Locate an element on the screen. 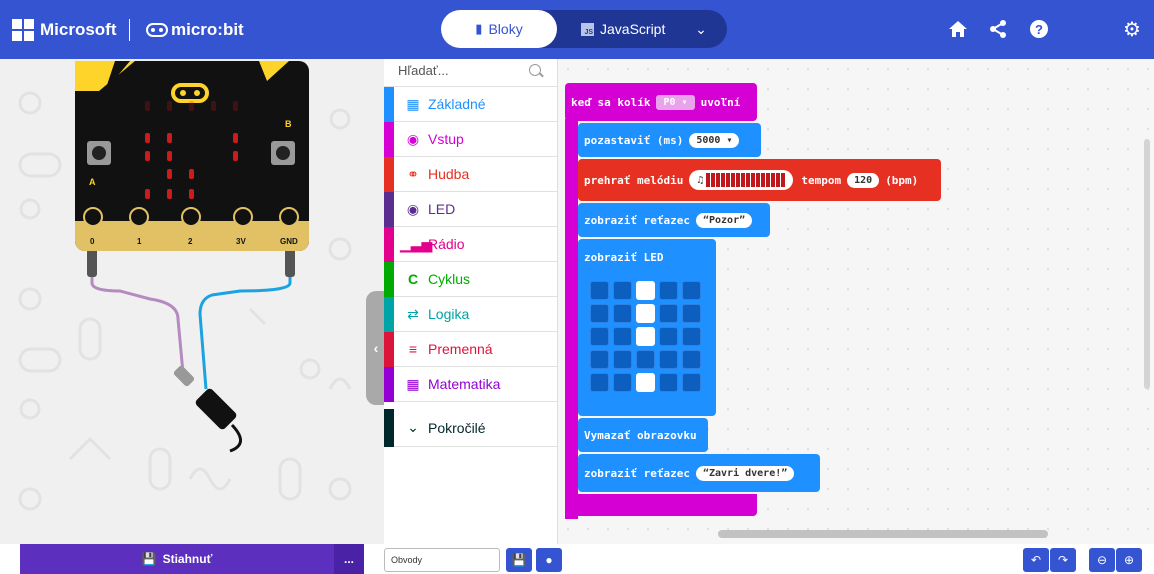 The width and height of the screenshot is (1154, 574). melody-editor: ♫ is located at coordinates (741, 180).